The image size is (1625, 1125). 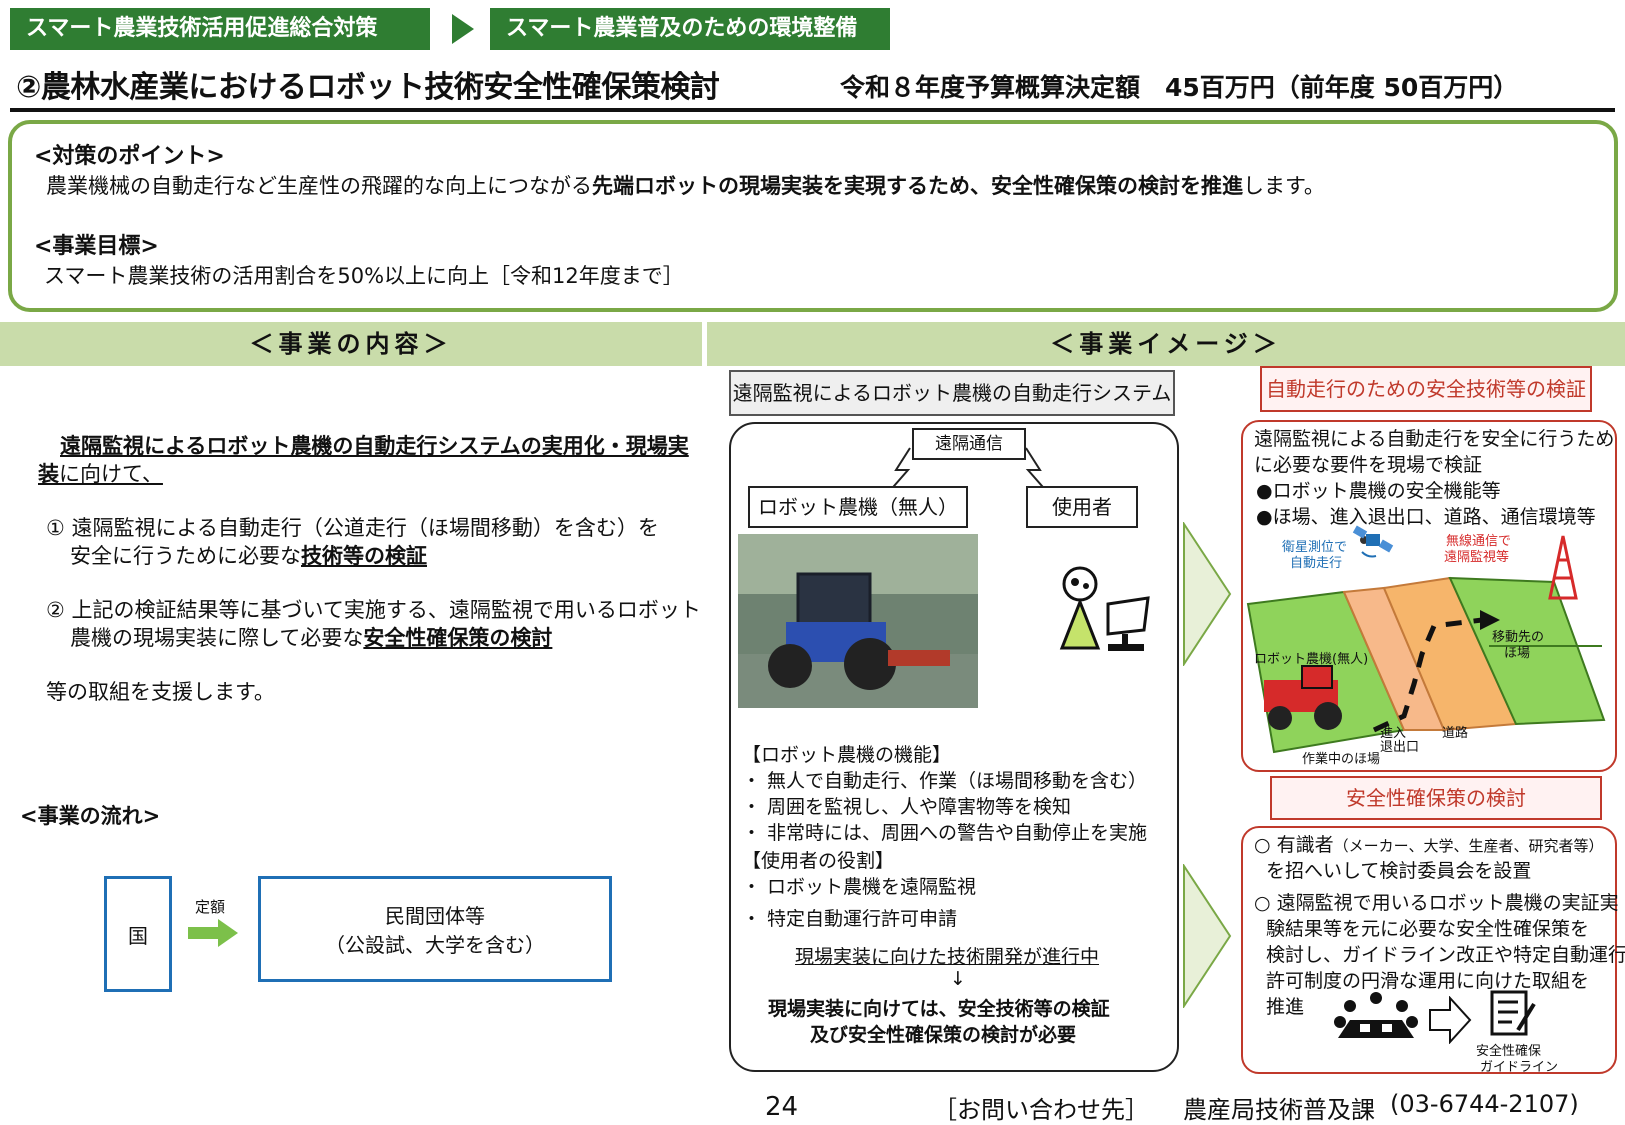 I want to click on goal-heading: <事業目標>, so click(x=96, y=246).